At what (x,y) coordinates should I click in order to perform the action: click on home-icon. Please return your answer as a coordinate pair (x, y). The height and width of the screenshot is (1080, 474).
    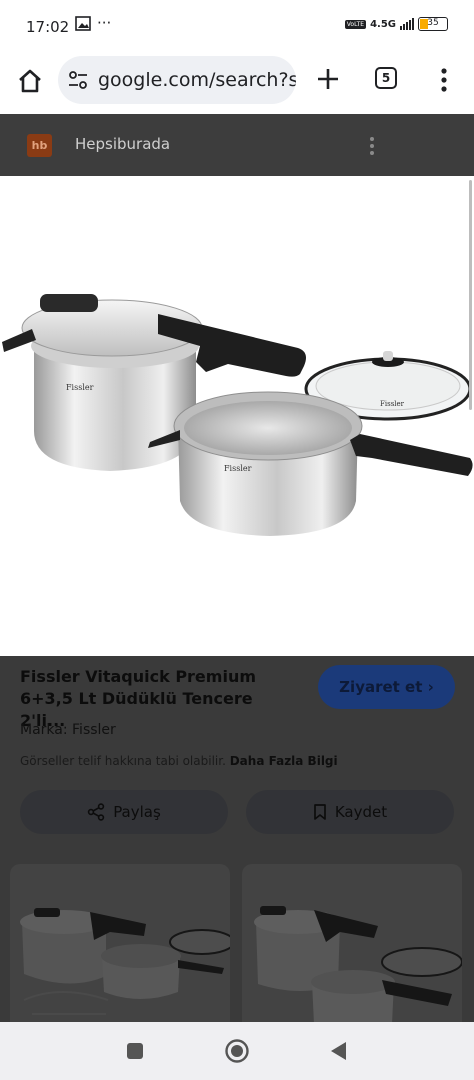
    Looking at the image, I should click on (30, 81).